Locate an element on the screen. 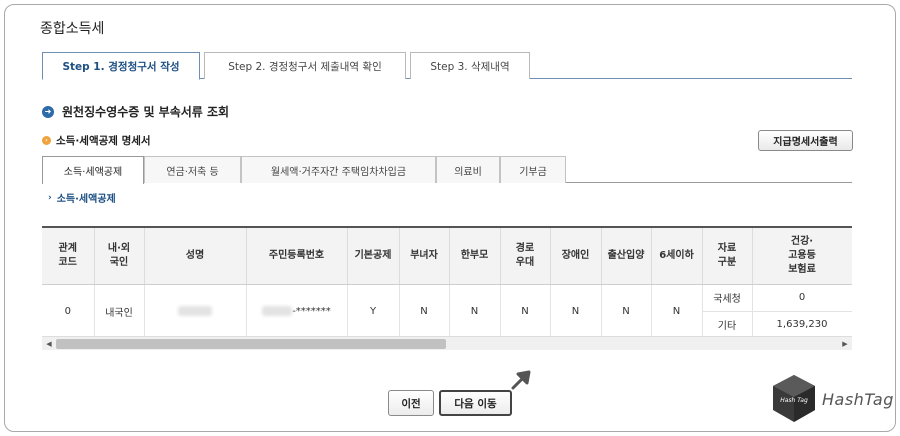 This screenshot has width=900, height=436. col-header-nationality: 내·외 국인 is located at coordinates (119, 256).